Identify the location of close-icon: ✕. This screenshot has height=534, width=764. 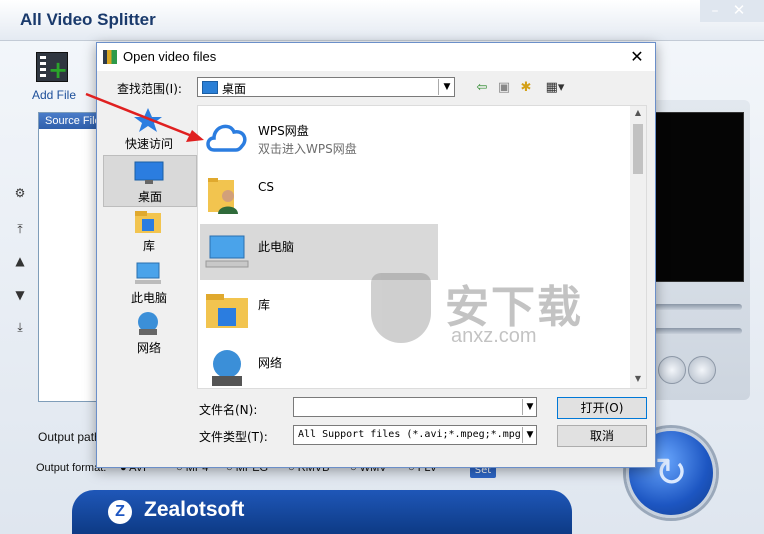
(739, 10).